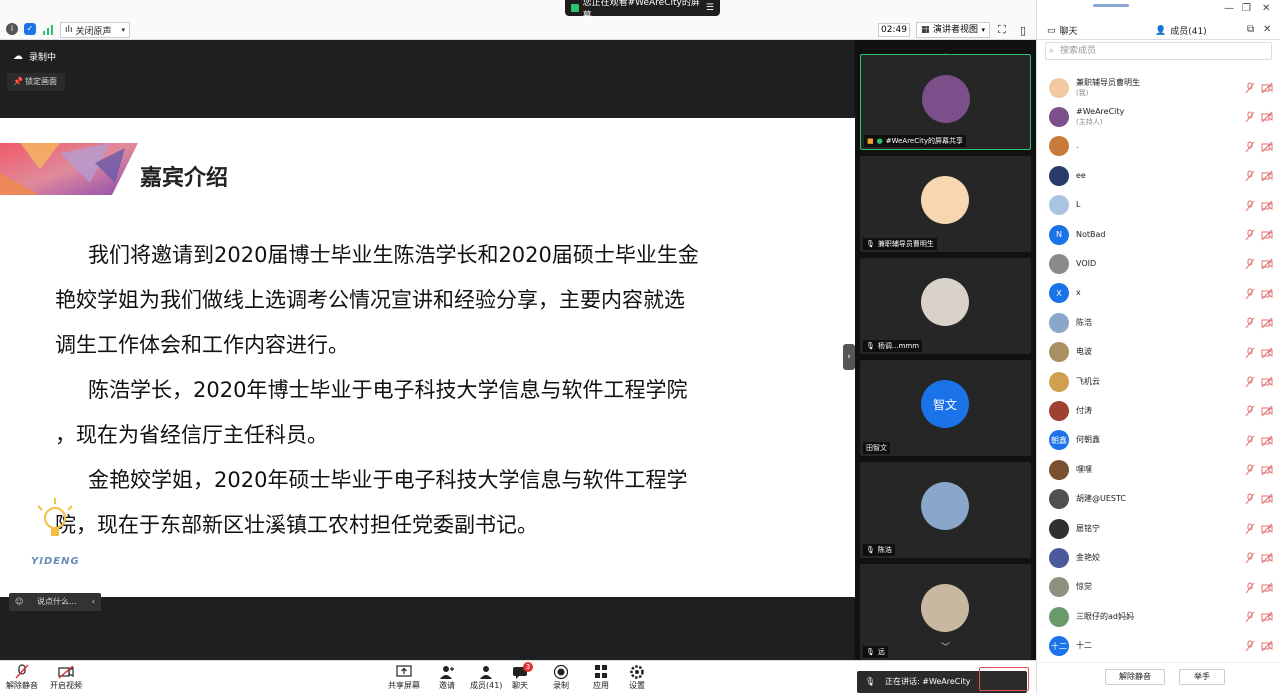  What do you see at coordinates (1111, 5) in the screenshot?
I see `drag-handle` at bounding box center [1111, 5].